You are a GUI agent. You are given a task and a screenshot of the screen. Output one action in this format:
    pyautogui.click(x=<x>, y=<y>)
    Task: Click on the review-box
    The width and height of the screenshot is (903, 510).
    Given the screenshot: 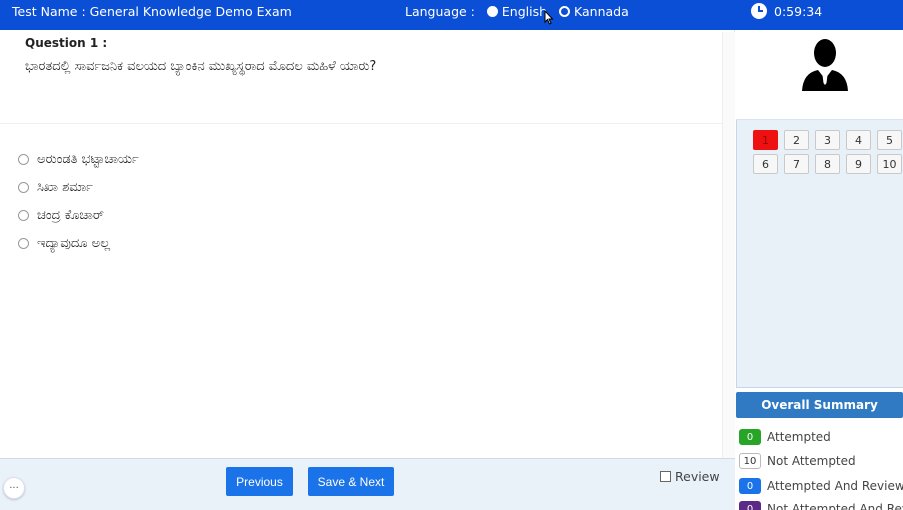 What is the action you would take?
    pyautogui.click(x=665, y=476)
    